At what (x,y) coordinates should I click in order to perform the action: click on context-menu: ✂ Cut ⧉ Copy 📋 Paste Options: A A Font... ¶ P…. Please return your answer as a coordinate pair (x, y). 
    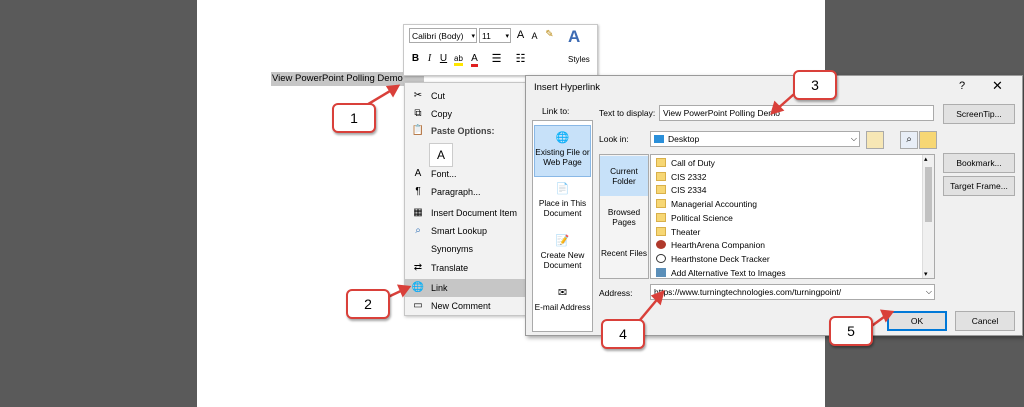
    Looking at the image, I should click on (465, 199).